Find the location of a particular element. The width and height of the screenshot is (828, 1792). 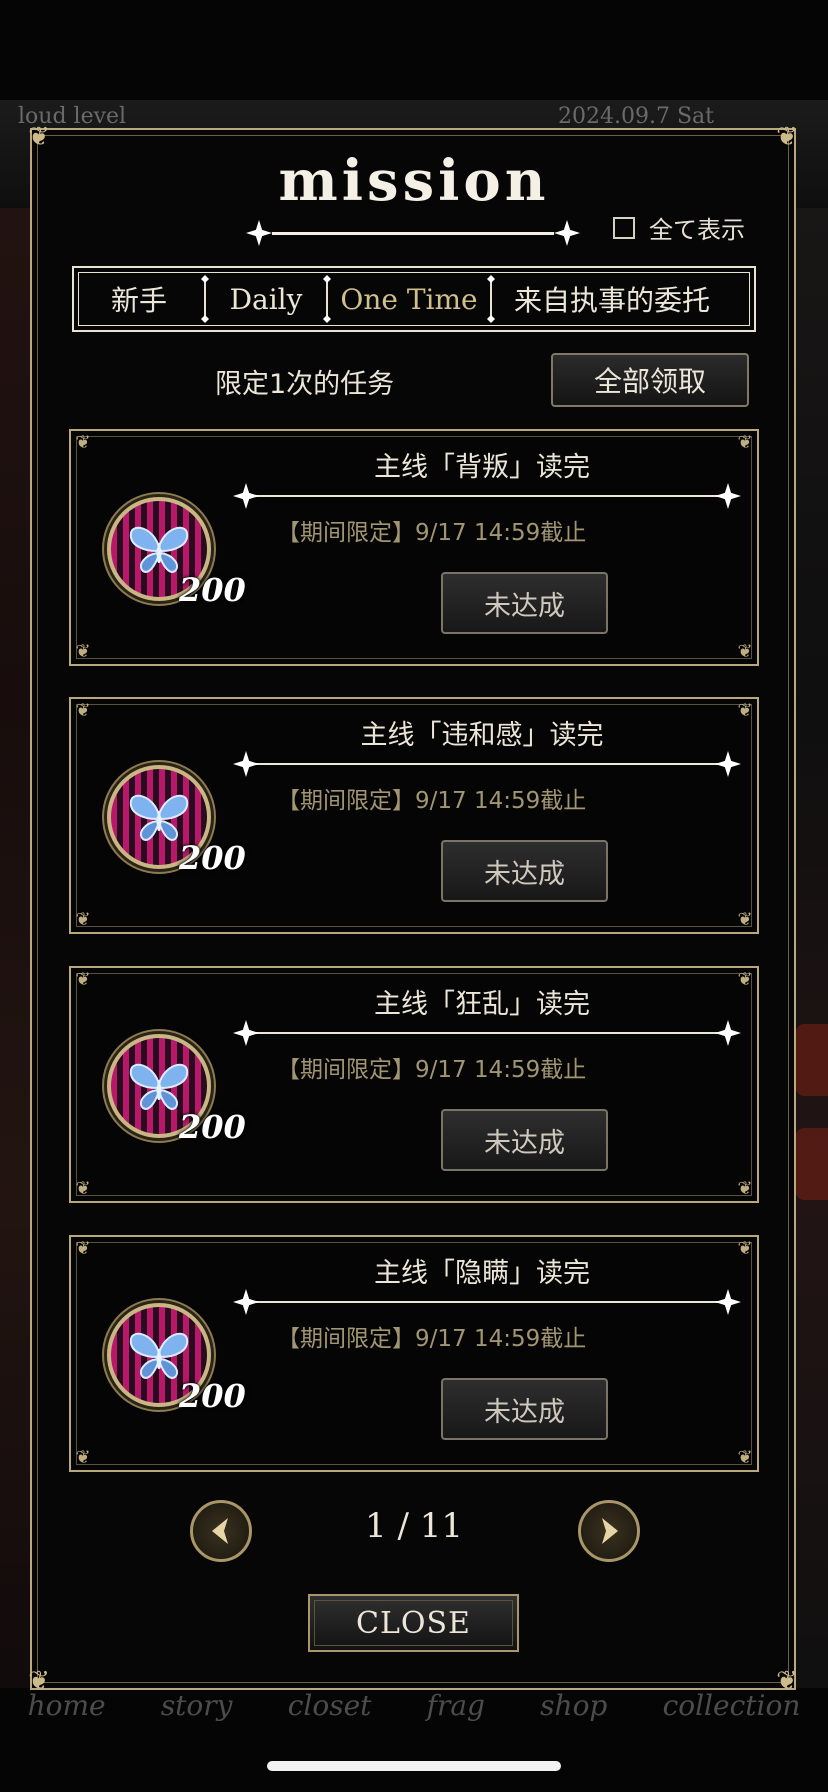

mission-title: 主线「违和感」读完 is located at coordinates (482, 735).